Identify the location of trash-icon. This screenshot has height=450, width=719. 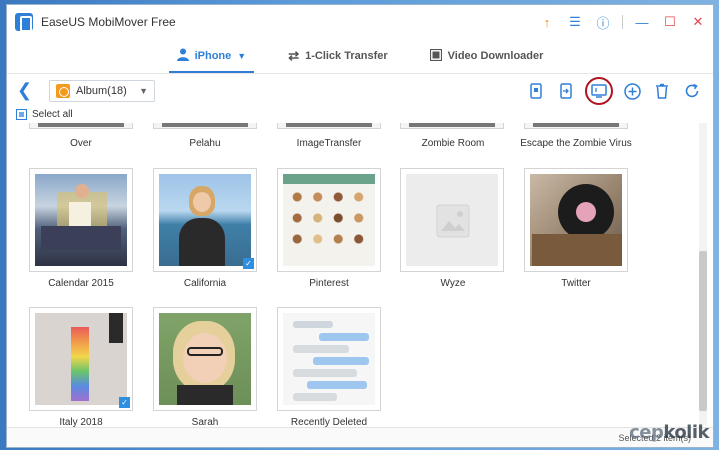
(662, 91).